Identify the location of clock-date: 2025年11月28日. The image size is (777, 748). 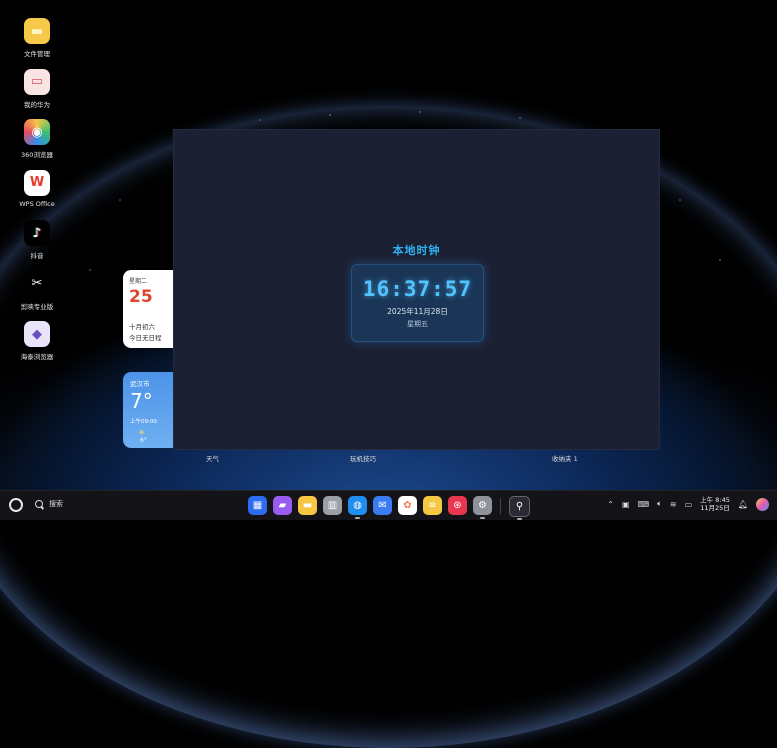
(417, 311).